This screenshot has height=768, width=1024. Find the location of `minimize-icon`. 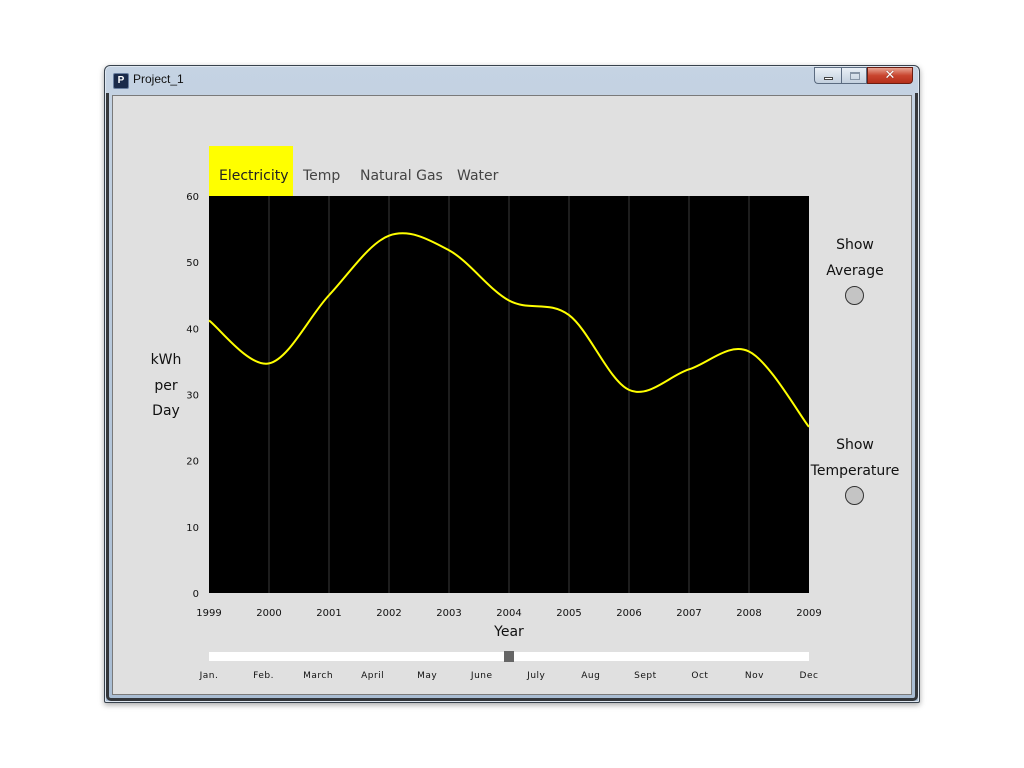

minimize-icon is located at coordinates (828, 78).